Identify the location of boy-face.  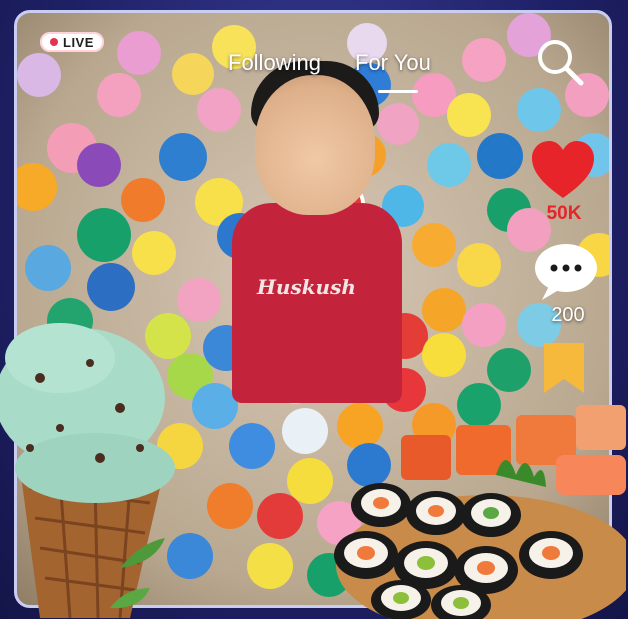
(315, 145).